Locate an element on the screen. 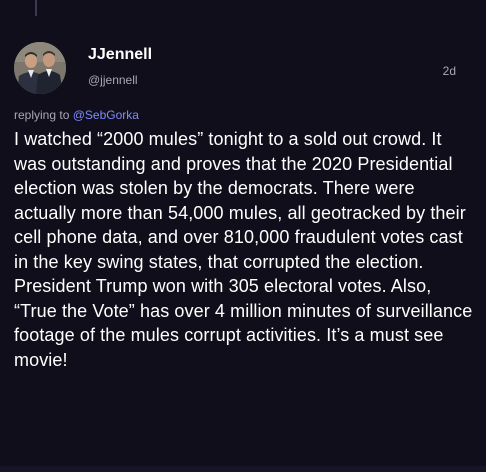 This screenshot has height=472, width=486. author-handle: @jjennell is located at coordinates (113, 80).